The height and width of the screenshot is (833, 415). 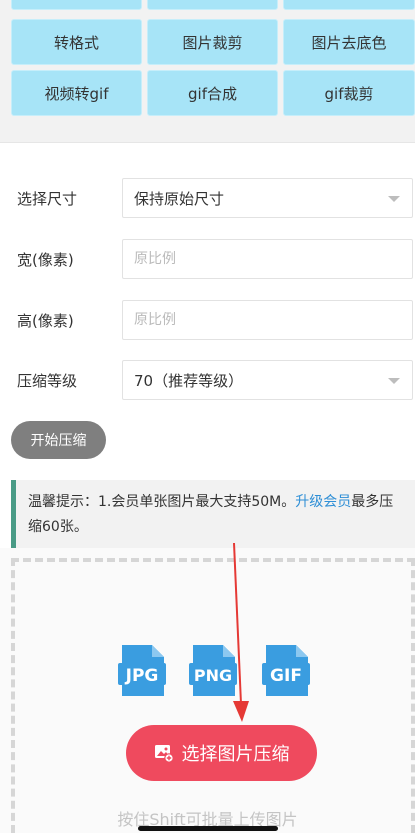 I want to click on gif-file-icon: GIF, so click(x=286, y=670).